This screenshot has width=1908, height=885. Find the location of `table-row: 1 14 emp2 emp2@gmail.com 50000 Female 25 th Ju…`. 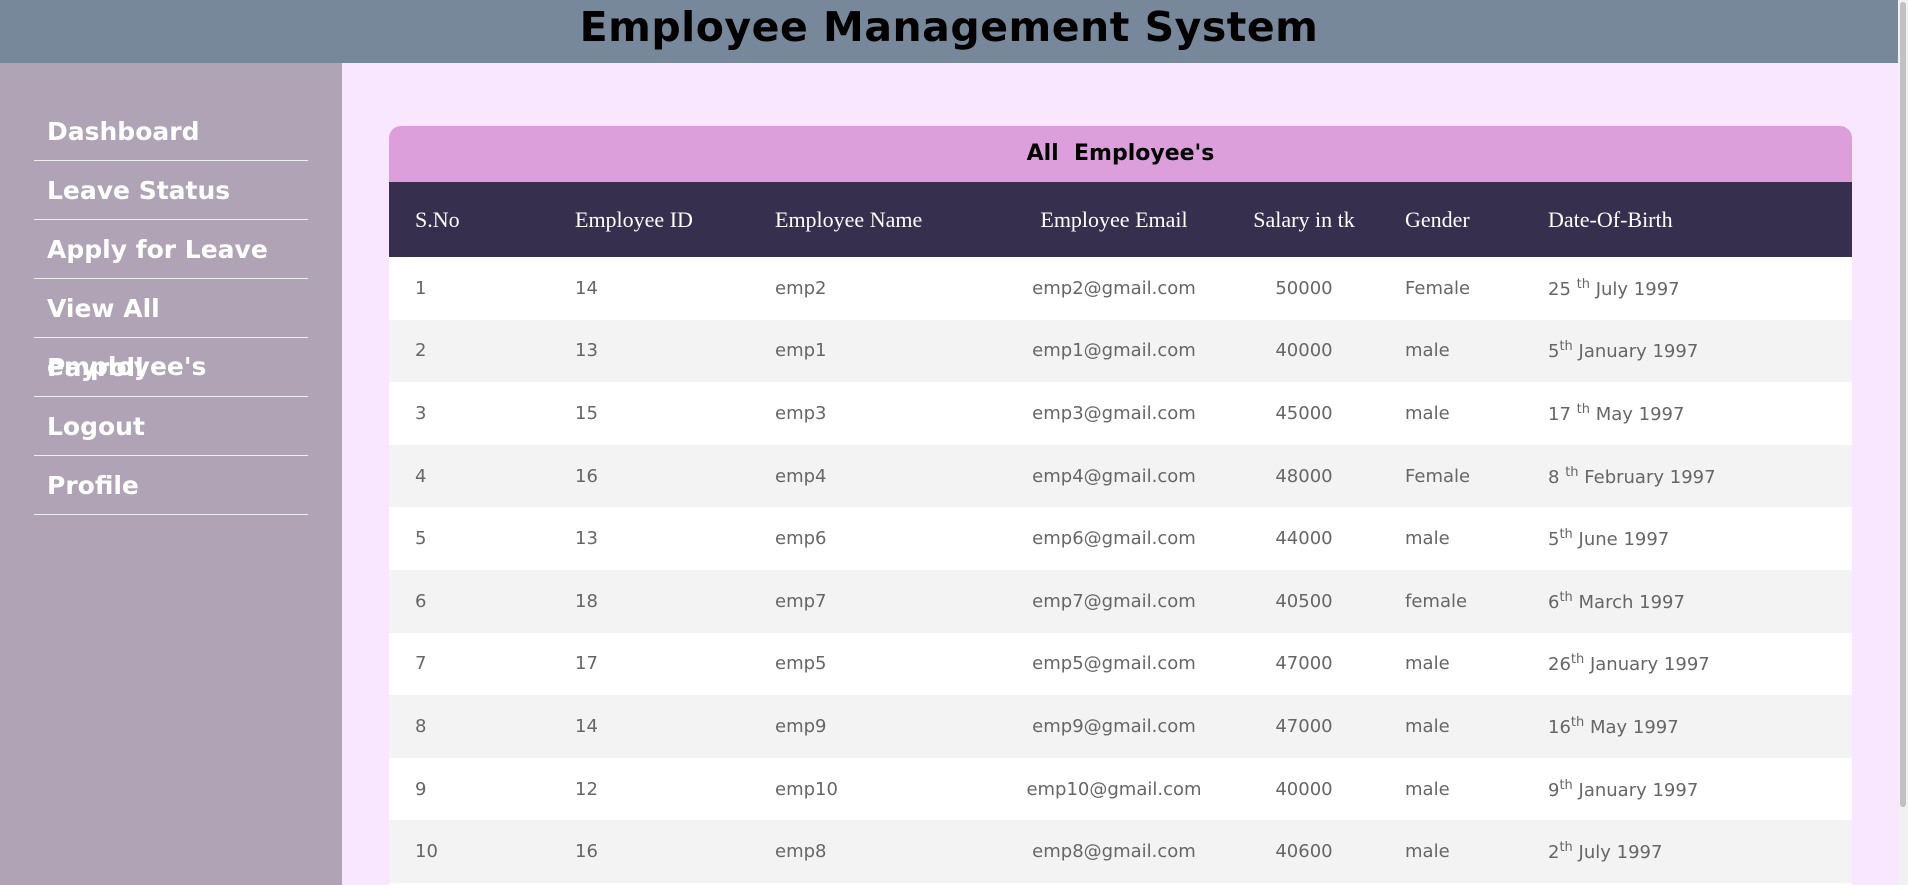

table-row: 1 14 emp2 emp2@gmail.com 50000 Female 25 th Ju… is located at coordinates (1120, 288).